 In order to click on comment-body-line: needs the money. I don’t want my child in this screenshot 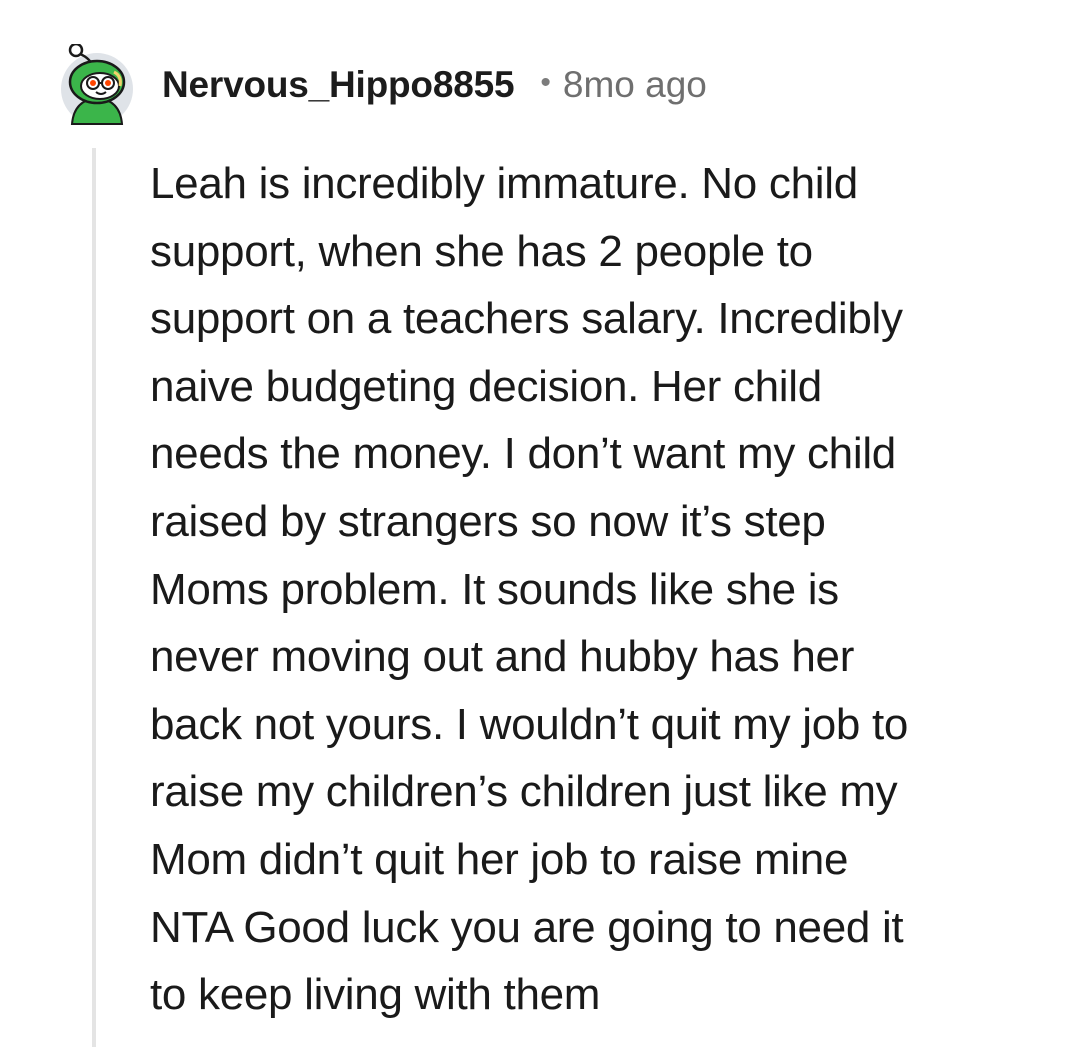, I will do `click(523, 454)`.